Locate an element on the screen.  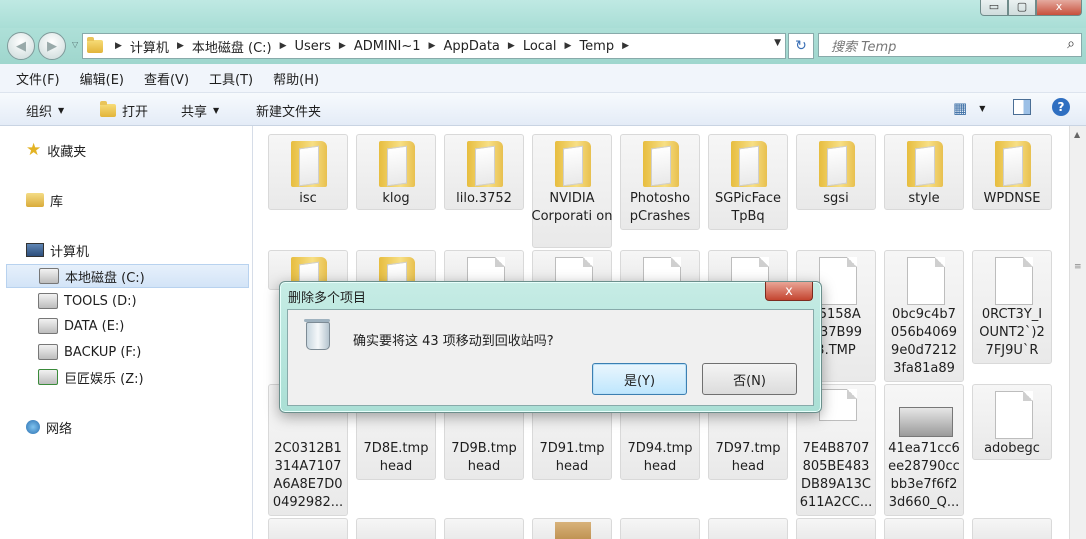
dialog-close-button: x is located at coordinates (789, 291).